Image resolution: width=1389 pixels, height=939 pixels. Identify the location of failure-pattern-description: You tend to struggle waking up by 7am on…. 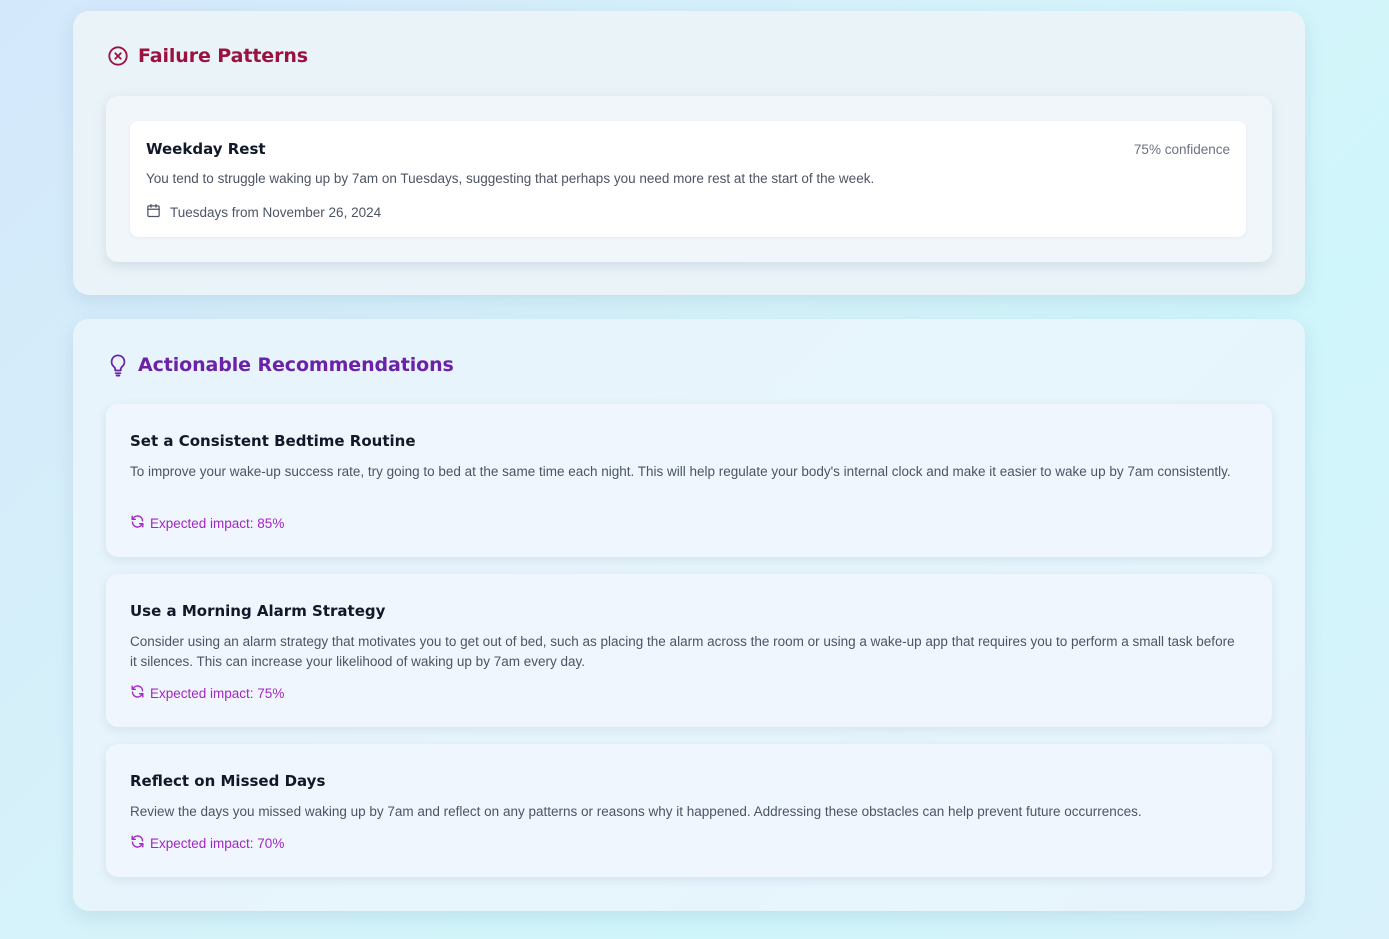
(510, 178).